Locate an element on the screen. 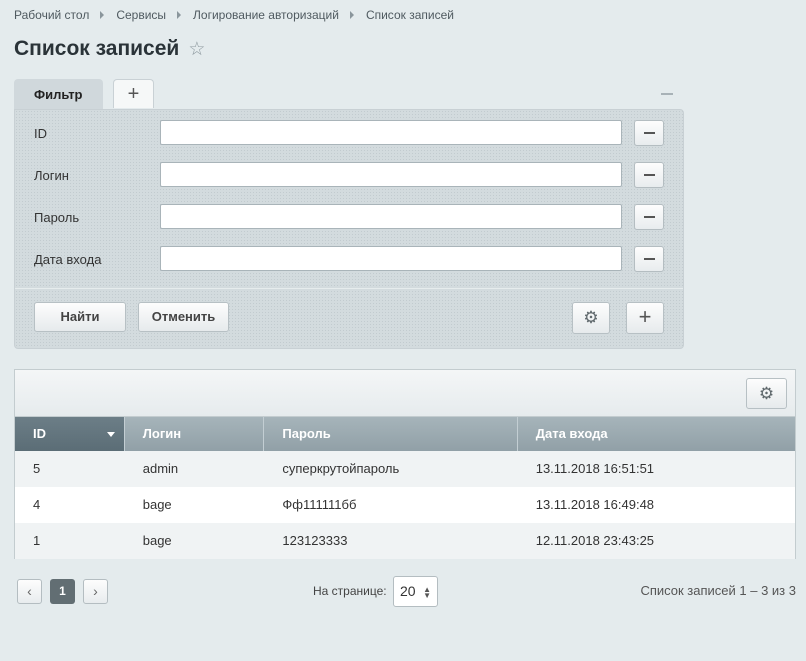  filter-input-login is located at coordinates (391, 174).